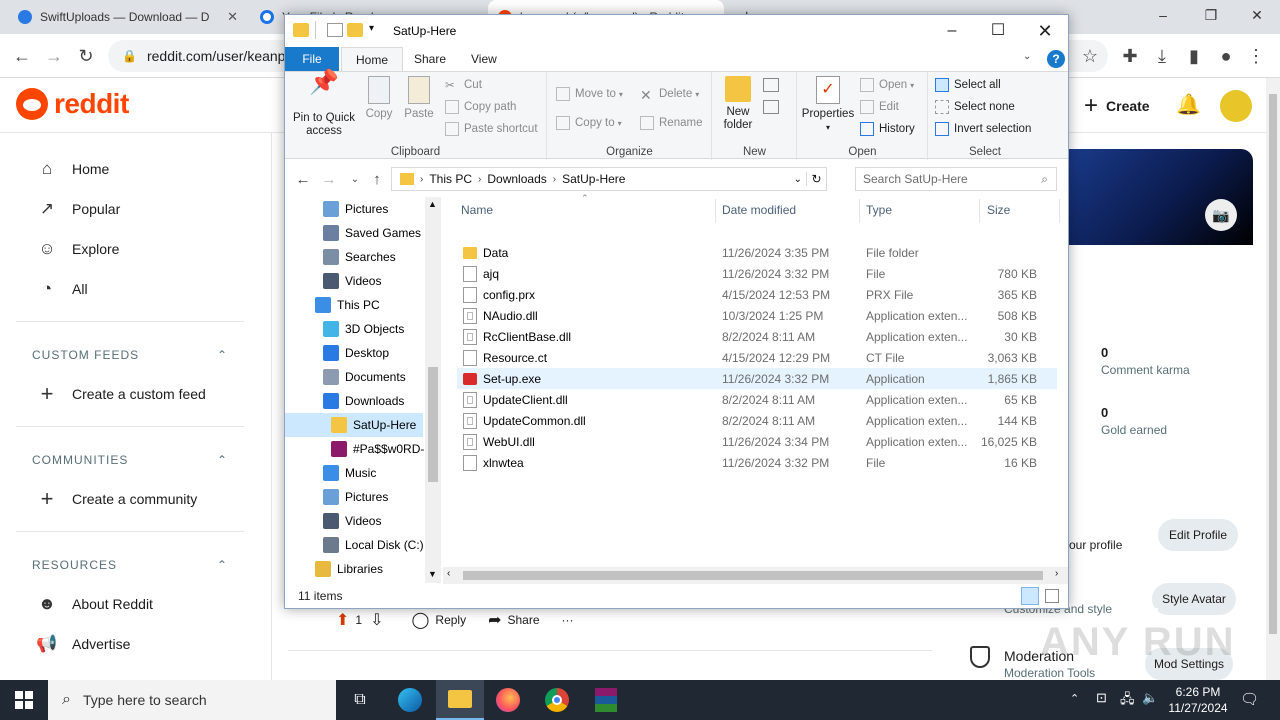  I want to click on file-row: ajq 11/26/2024 3:32 PM File 780 KB, so click(757, 273).